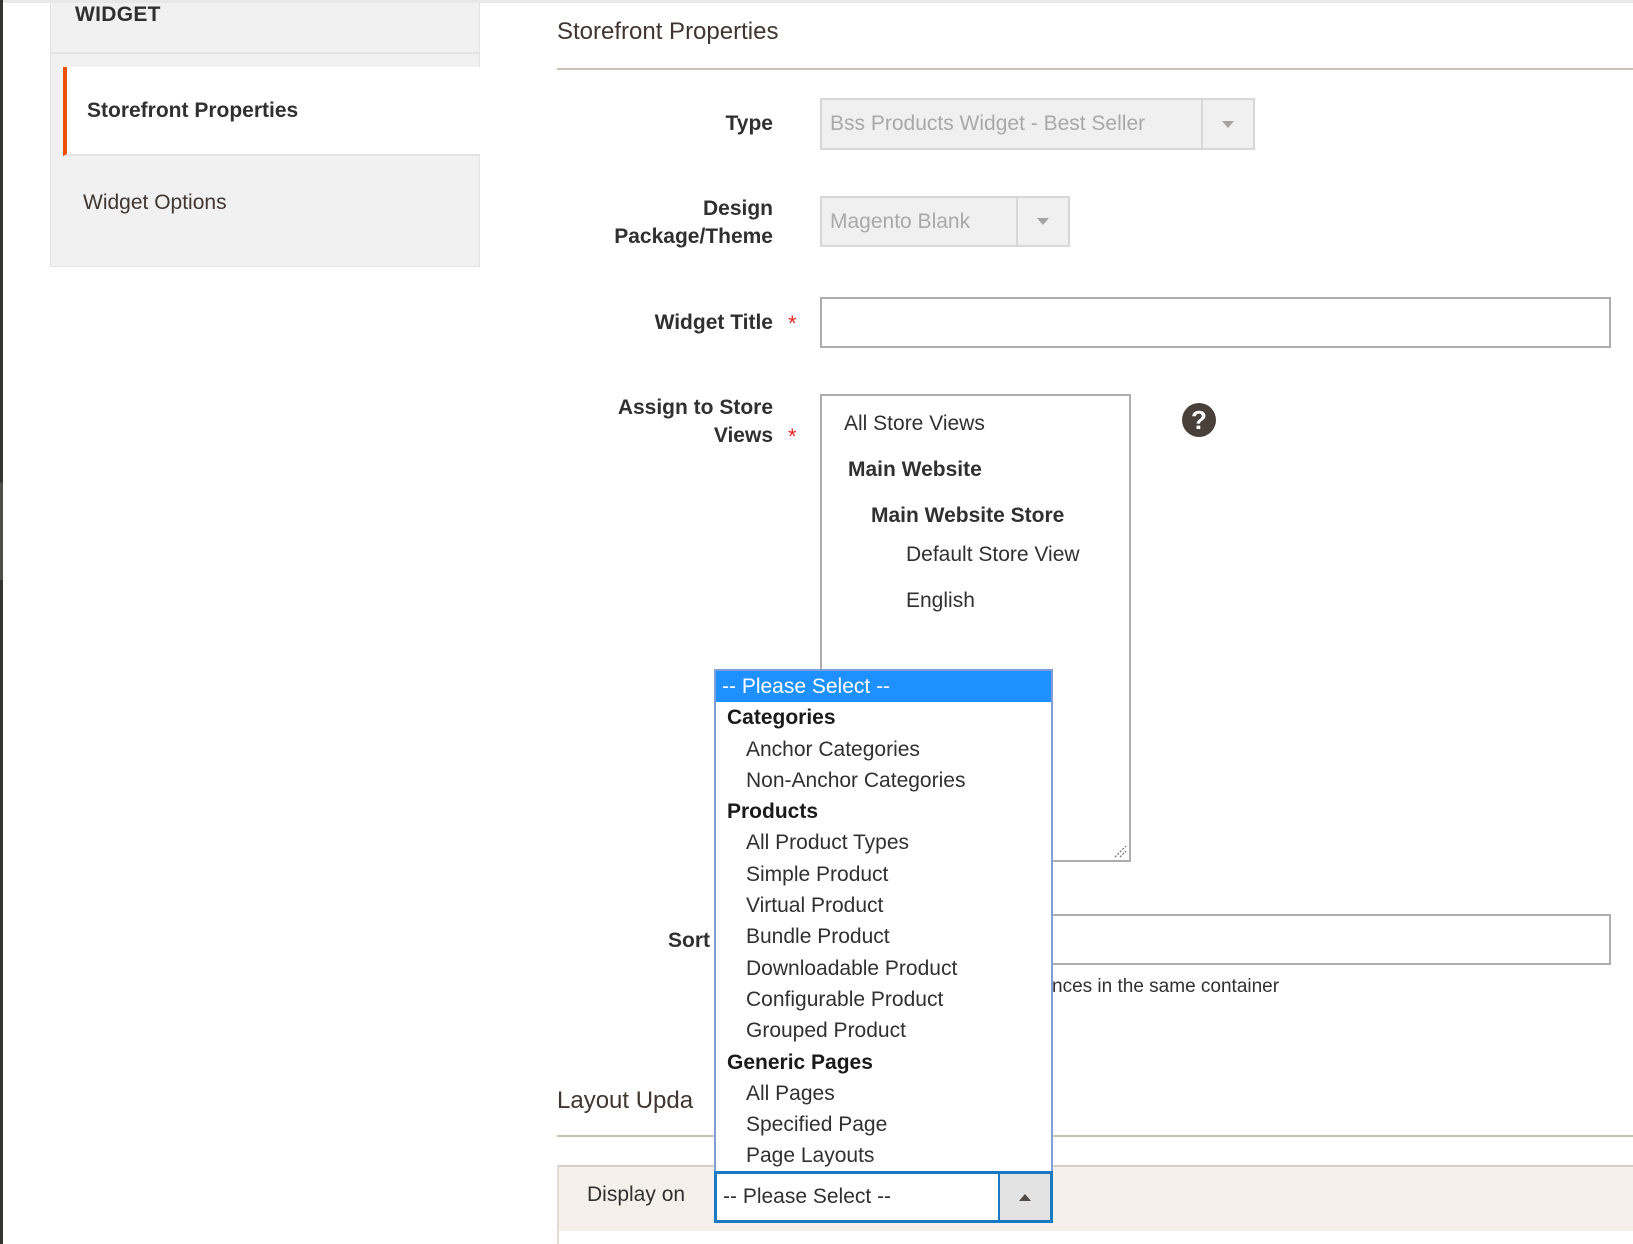 Image resolution: width=1633 pixels, height=1244 pixels. Describe the element at coordinates (713, 322) in the screenshot. I see `widget-title-label: Widget Title` at that location.